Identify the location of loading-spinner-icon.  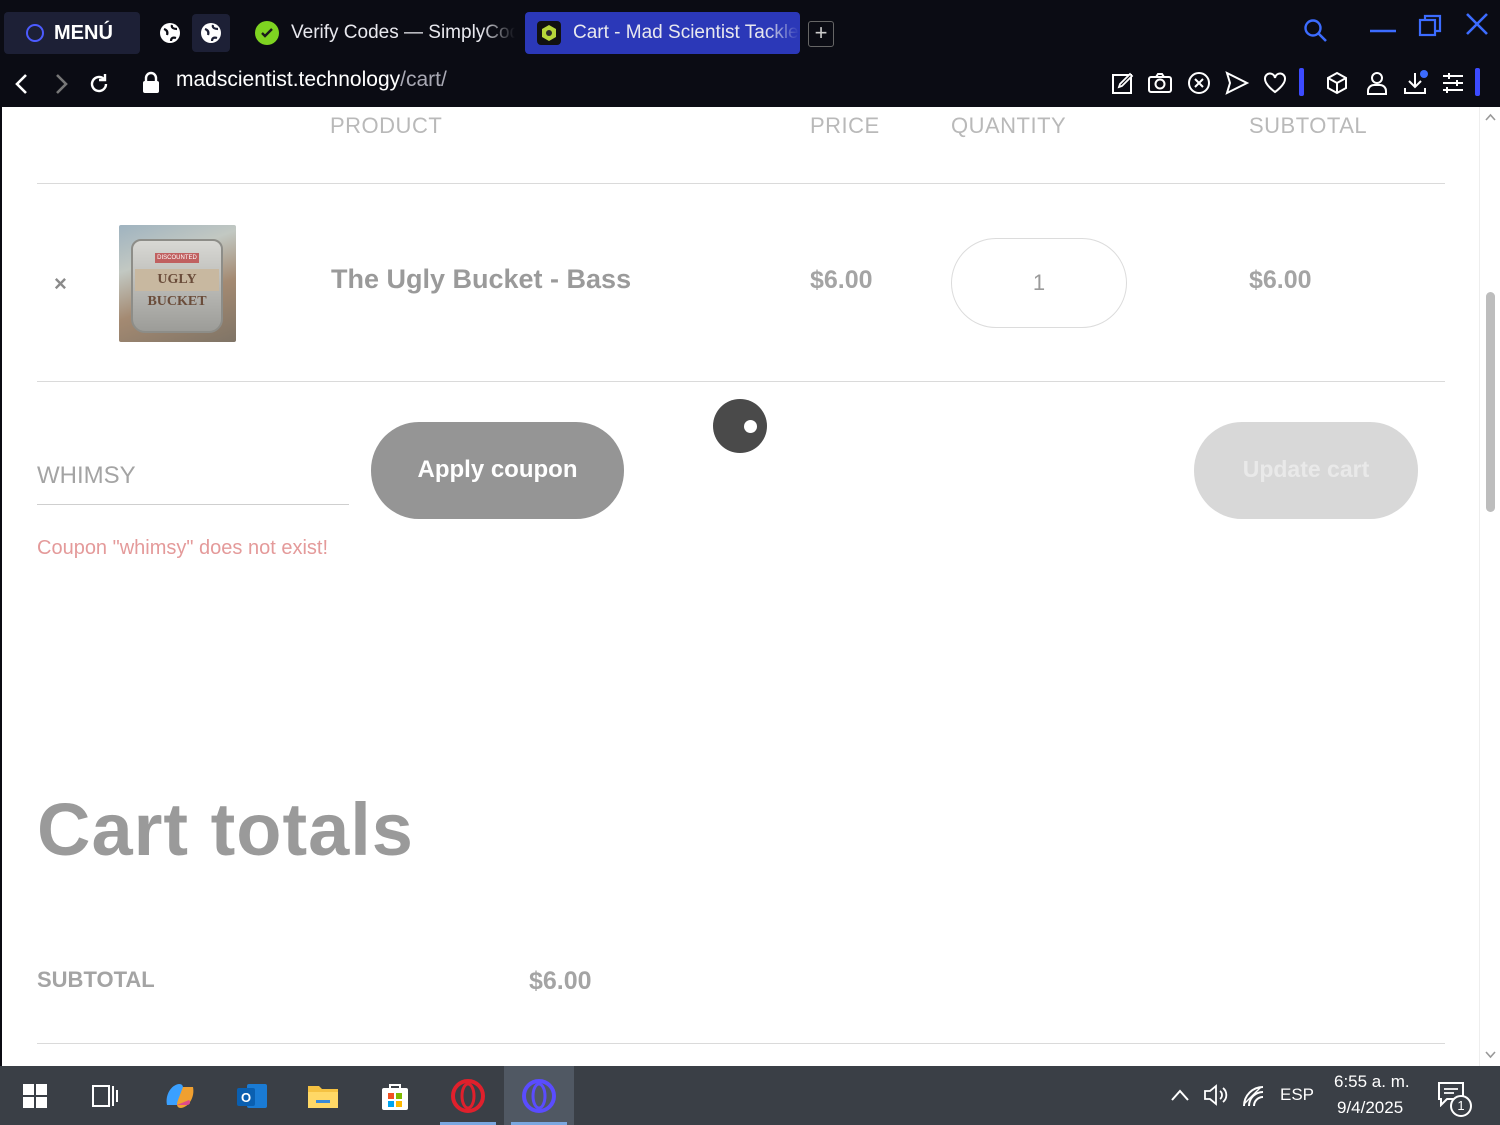
(740, 426).